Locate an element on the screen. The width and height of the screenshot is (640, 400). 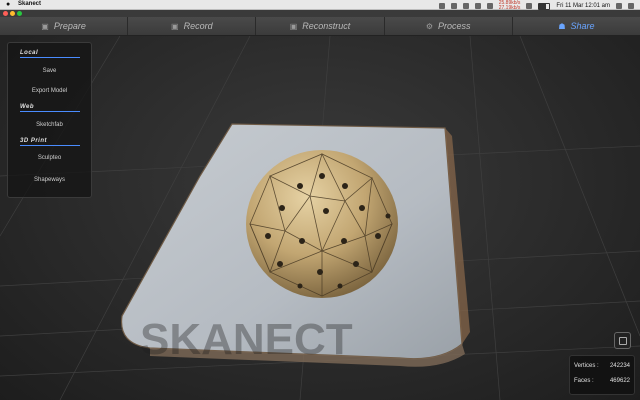
section-web: Web is located at coordinates (50, 108).